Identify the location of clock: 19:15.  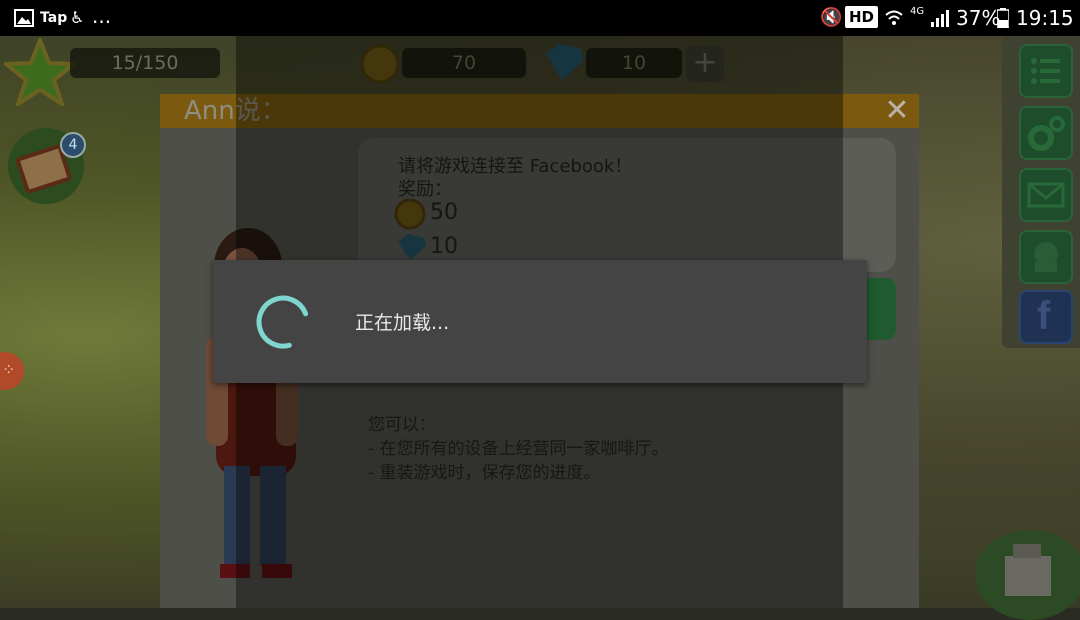
(1045, 18).